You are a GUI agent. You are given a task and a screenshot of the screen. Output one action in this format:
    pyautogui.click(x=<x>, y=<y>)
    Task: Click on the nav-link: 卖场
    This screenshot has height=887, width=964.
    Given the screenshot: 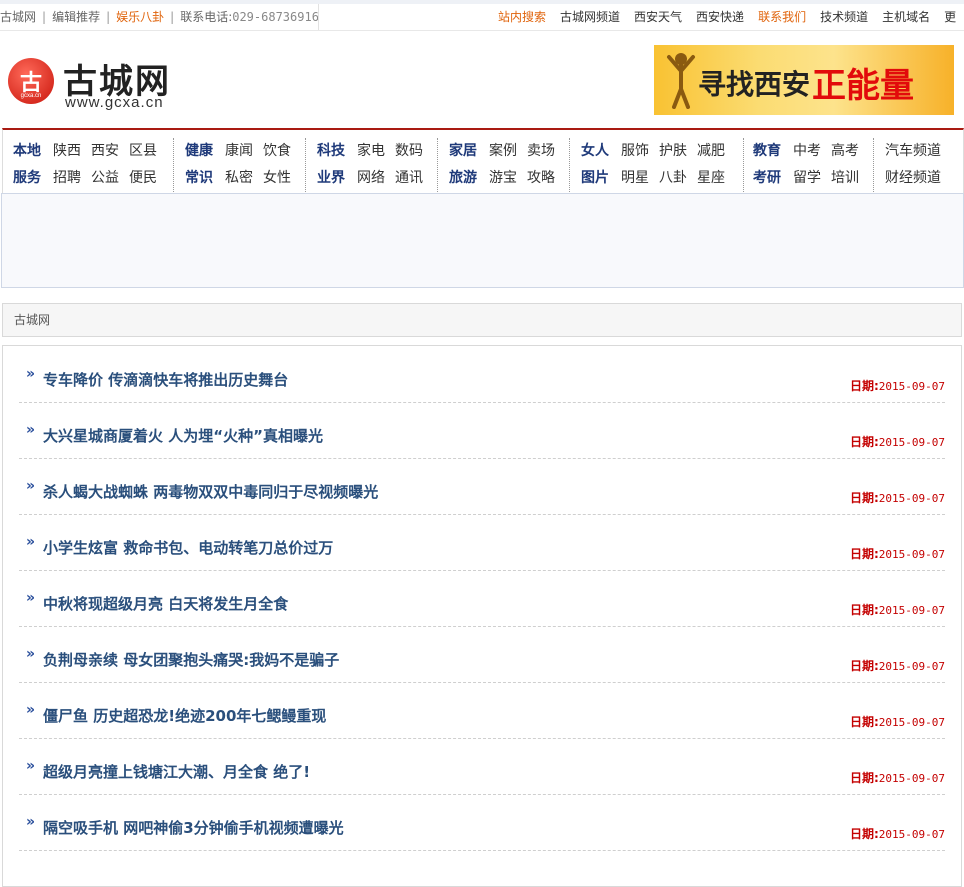 What is the action you would take?
    pyautogui.click(x=541, y=151)
    